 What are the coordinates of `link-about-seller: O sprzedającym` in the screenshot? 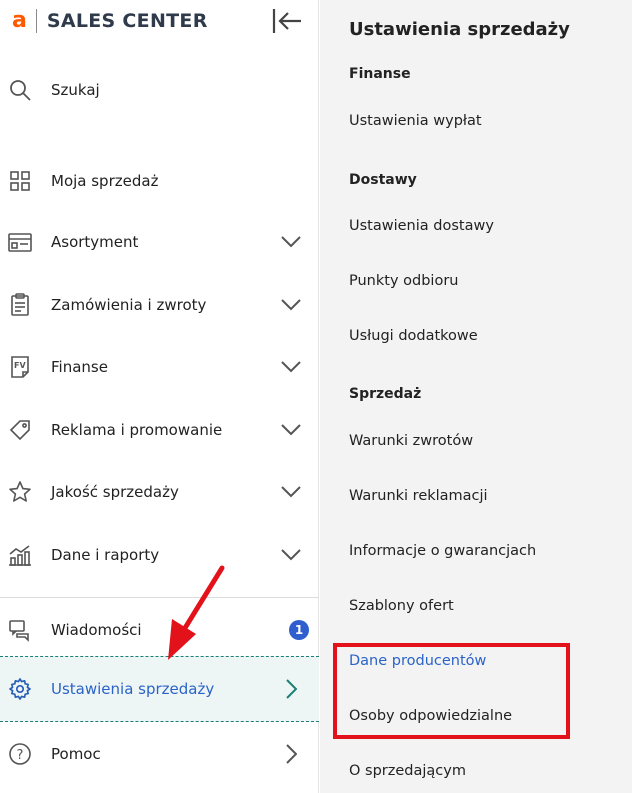 It's located at (407, 771).